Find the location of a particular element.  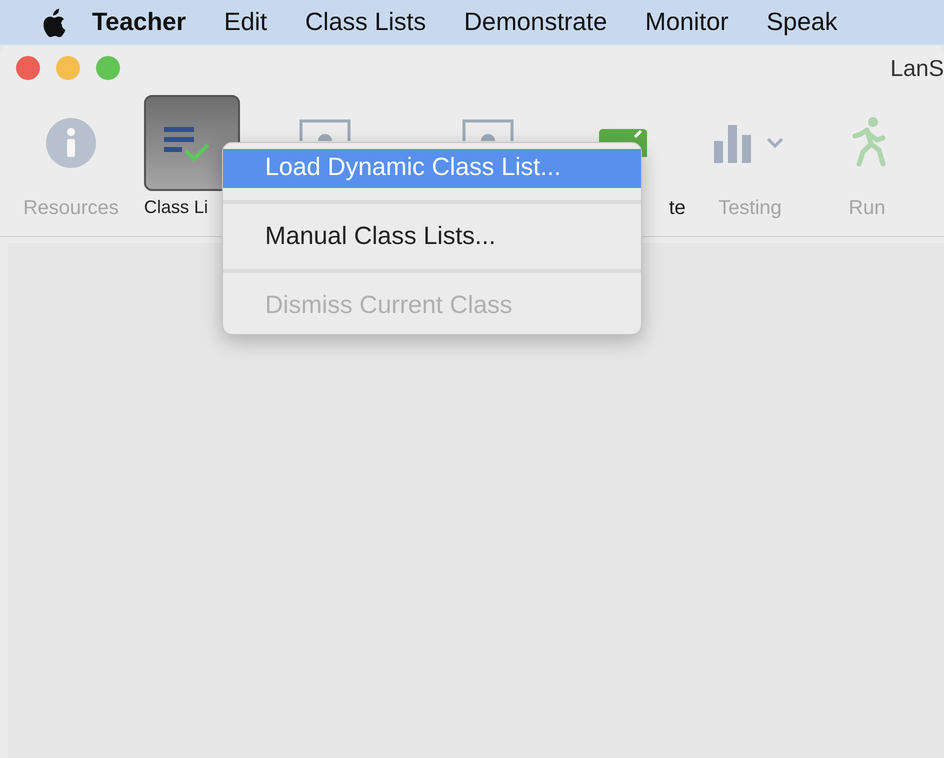

menu-item: Speak is located at coordinates (802, 22).